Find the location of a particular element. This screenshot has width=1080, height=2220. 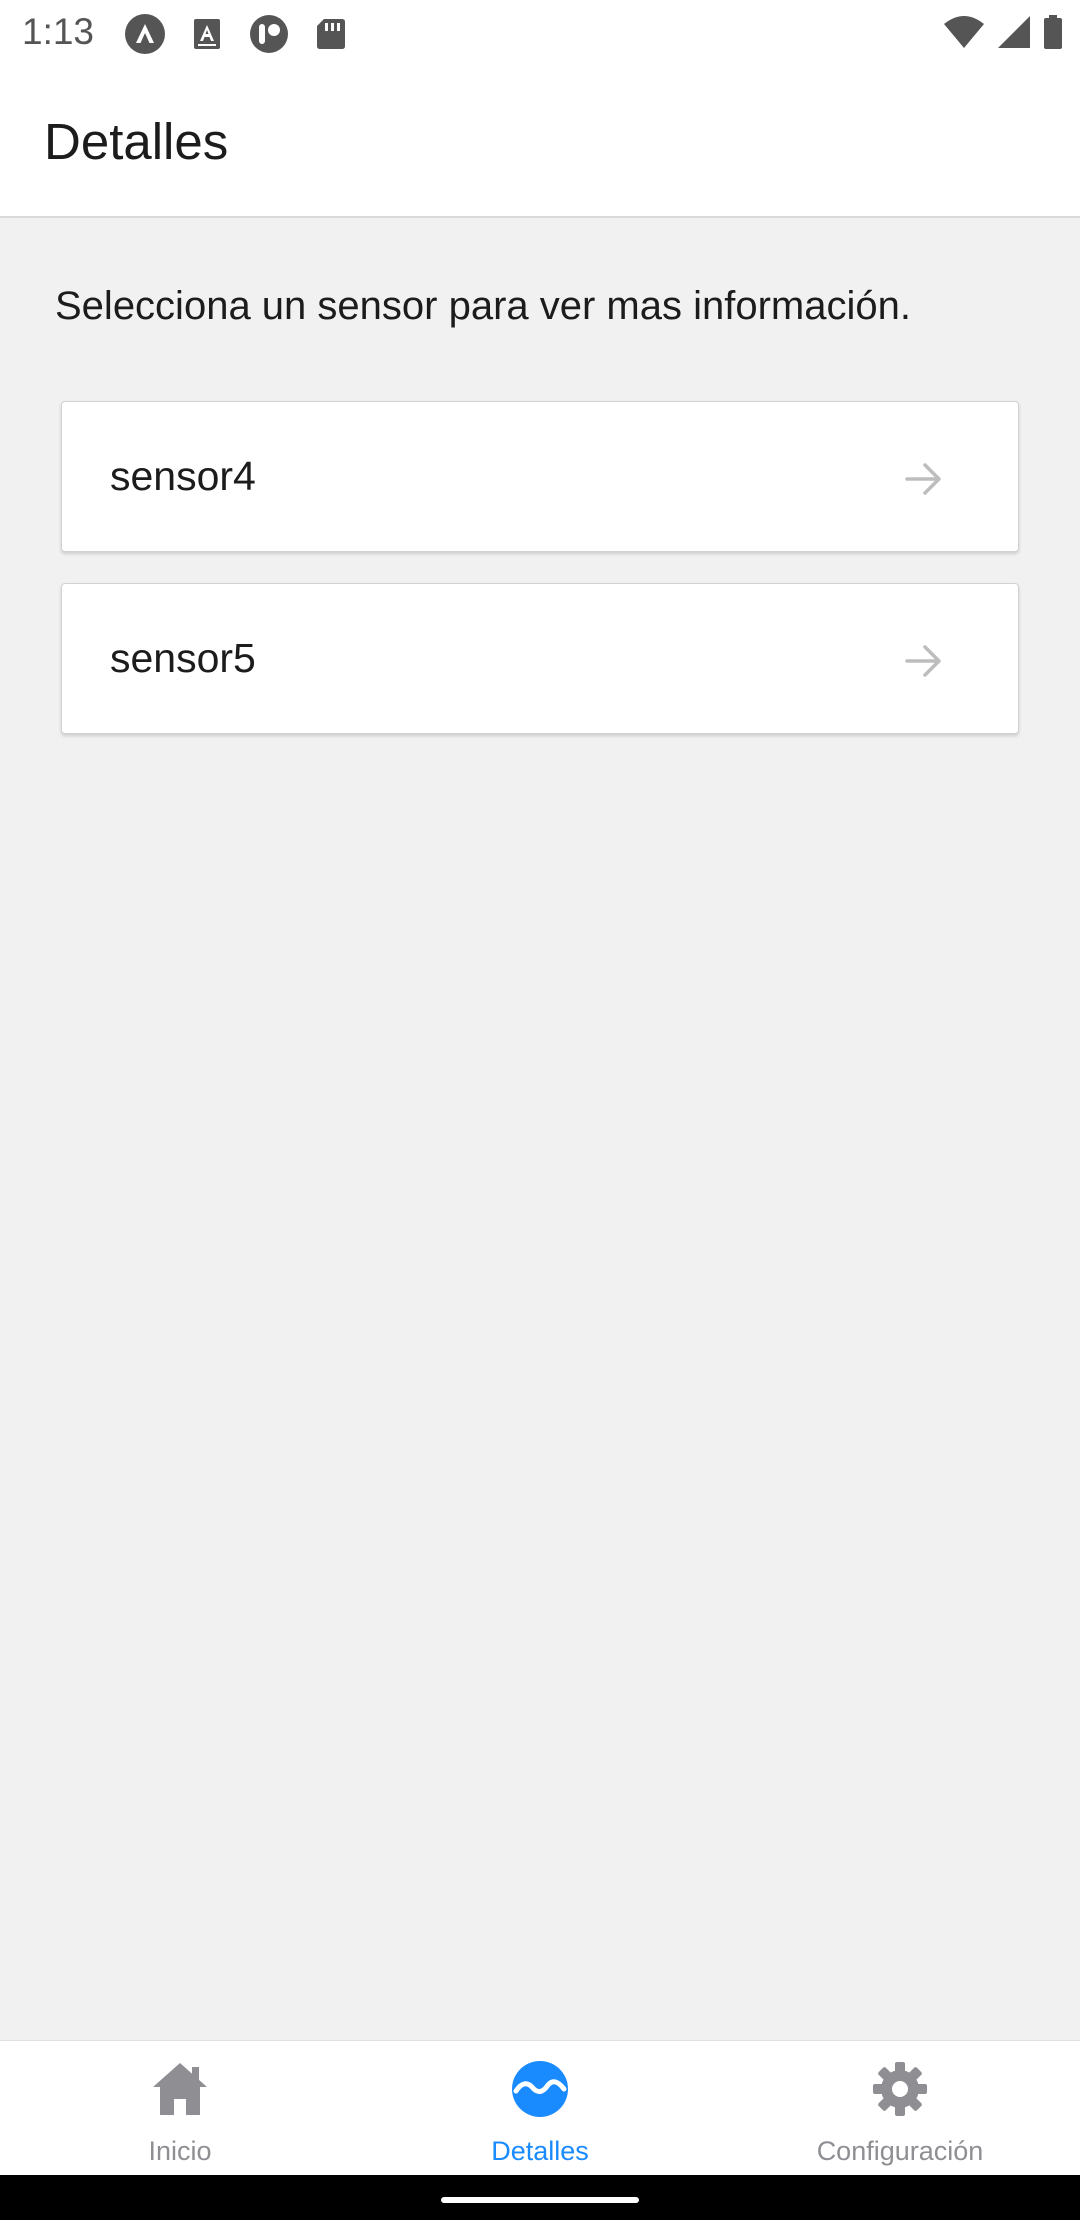

tab-label: Configuración is located at coordinates (900, 2151).